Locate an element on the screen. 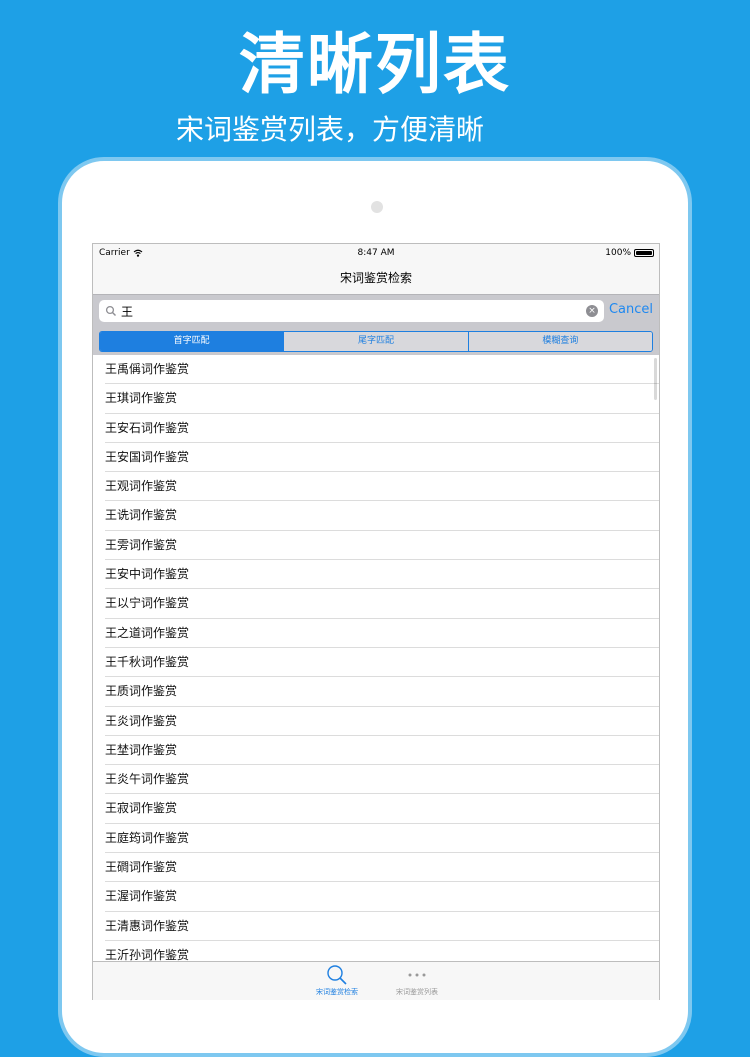  result-row: 王埜词作鉴赏 is located at coordinates (382, 751).